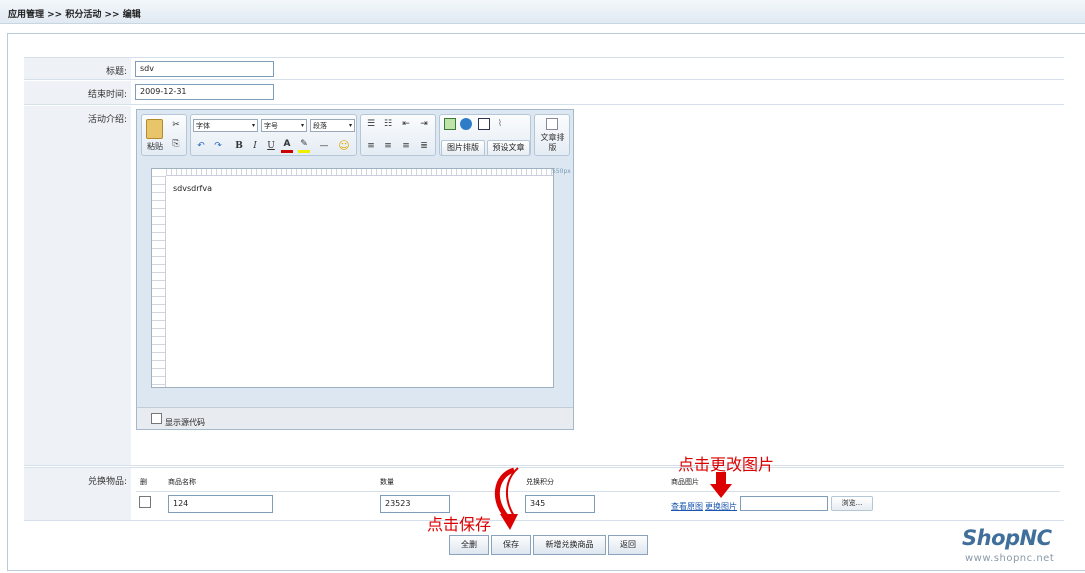 This screenshot has height=573, width=1085. I want to click on paste-group: 粘贴 ✂ ⎘, so click(164, 135).